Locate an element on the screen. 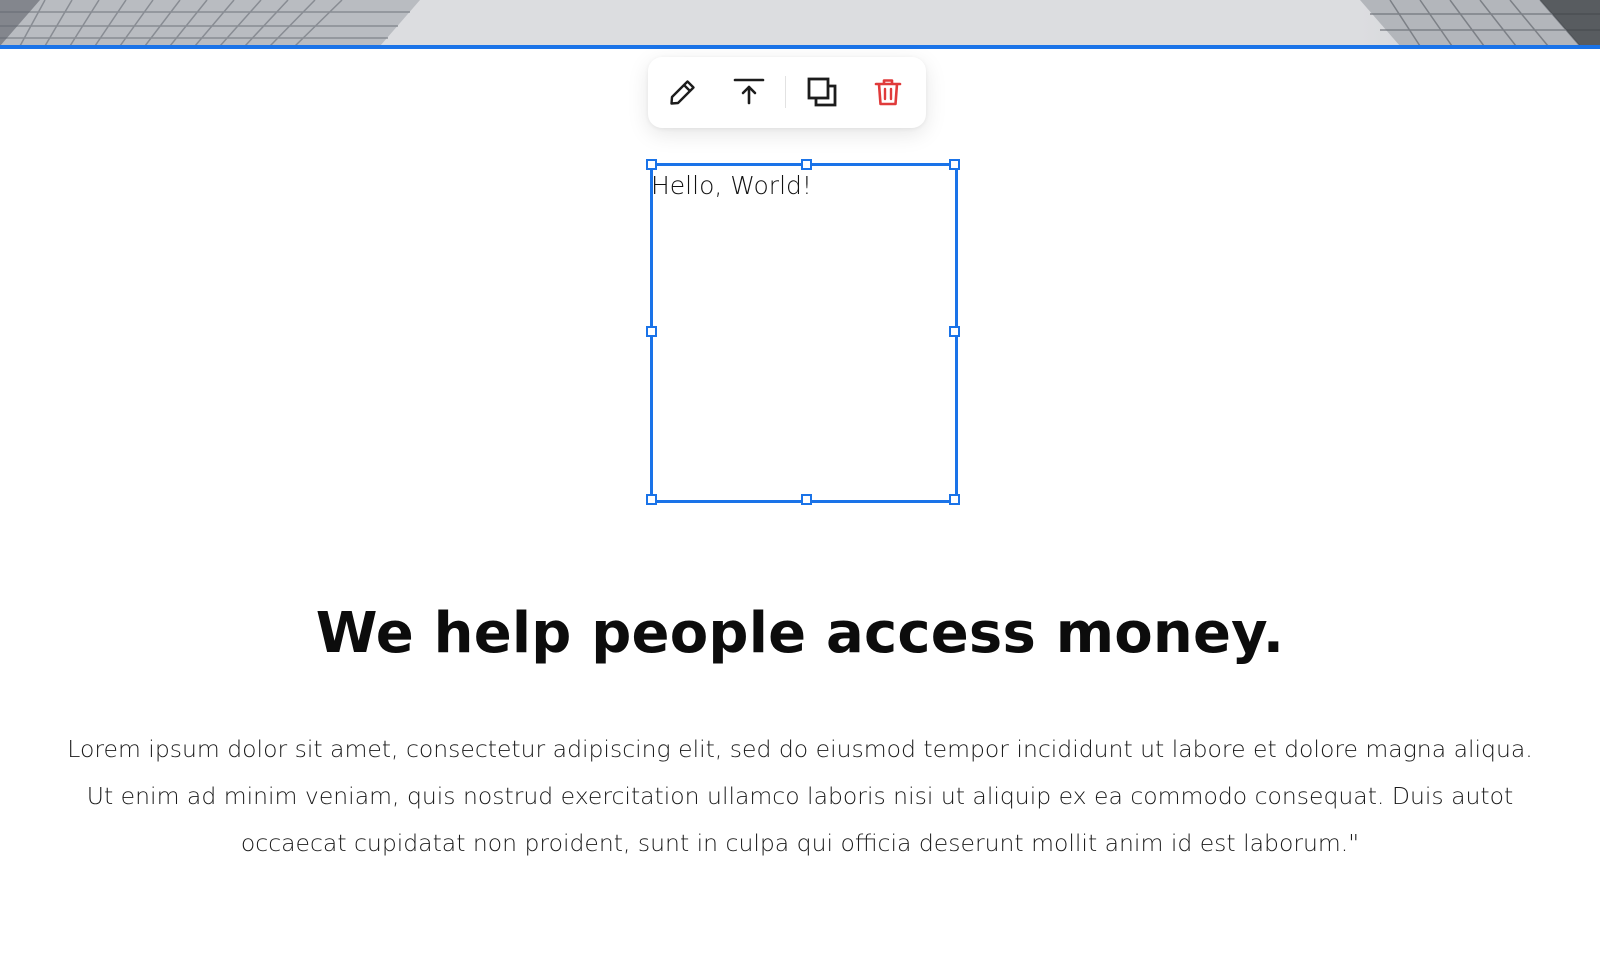 The image size is (1600, 971). trash-icon is located at coordinates (888, 92).